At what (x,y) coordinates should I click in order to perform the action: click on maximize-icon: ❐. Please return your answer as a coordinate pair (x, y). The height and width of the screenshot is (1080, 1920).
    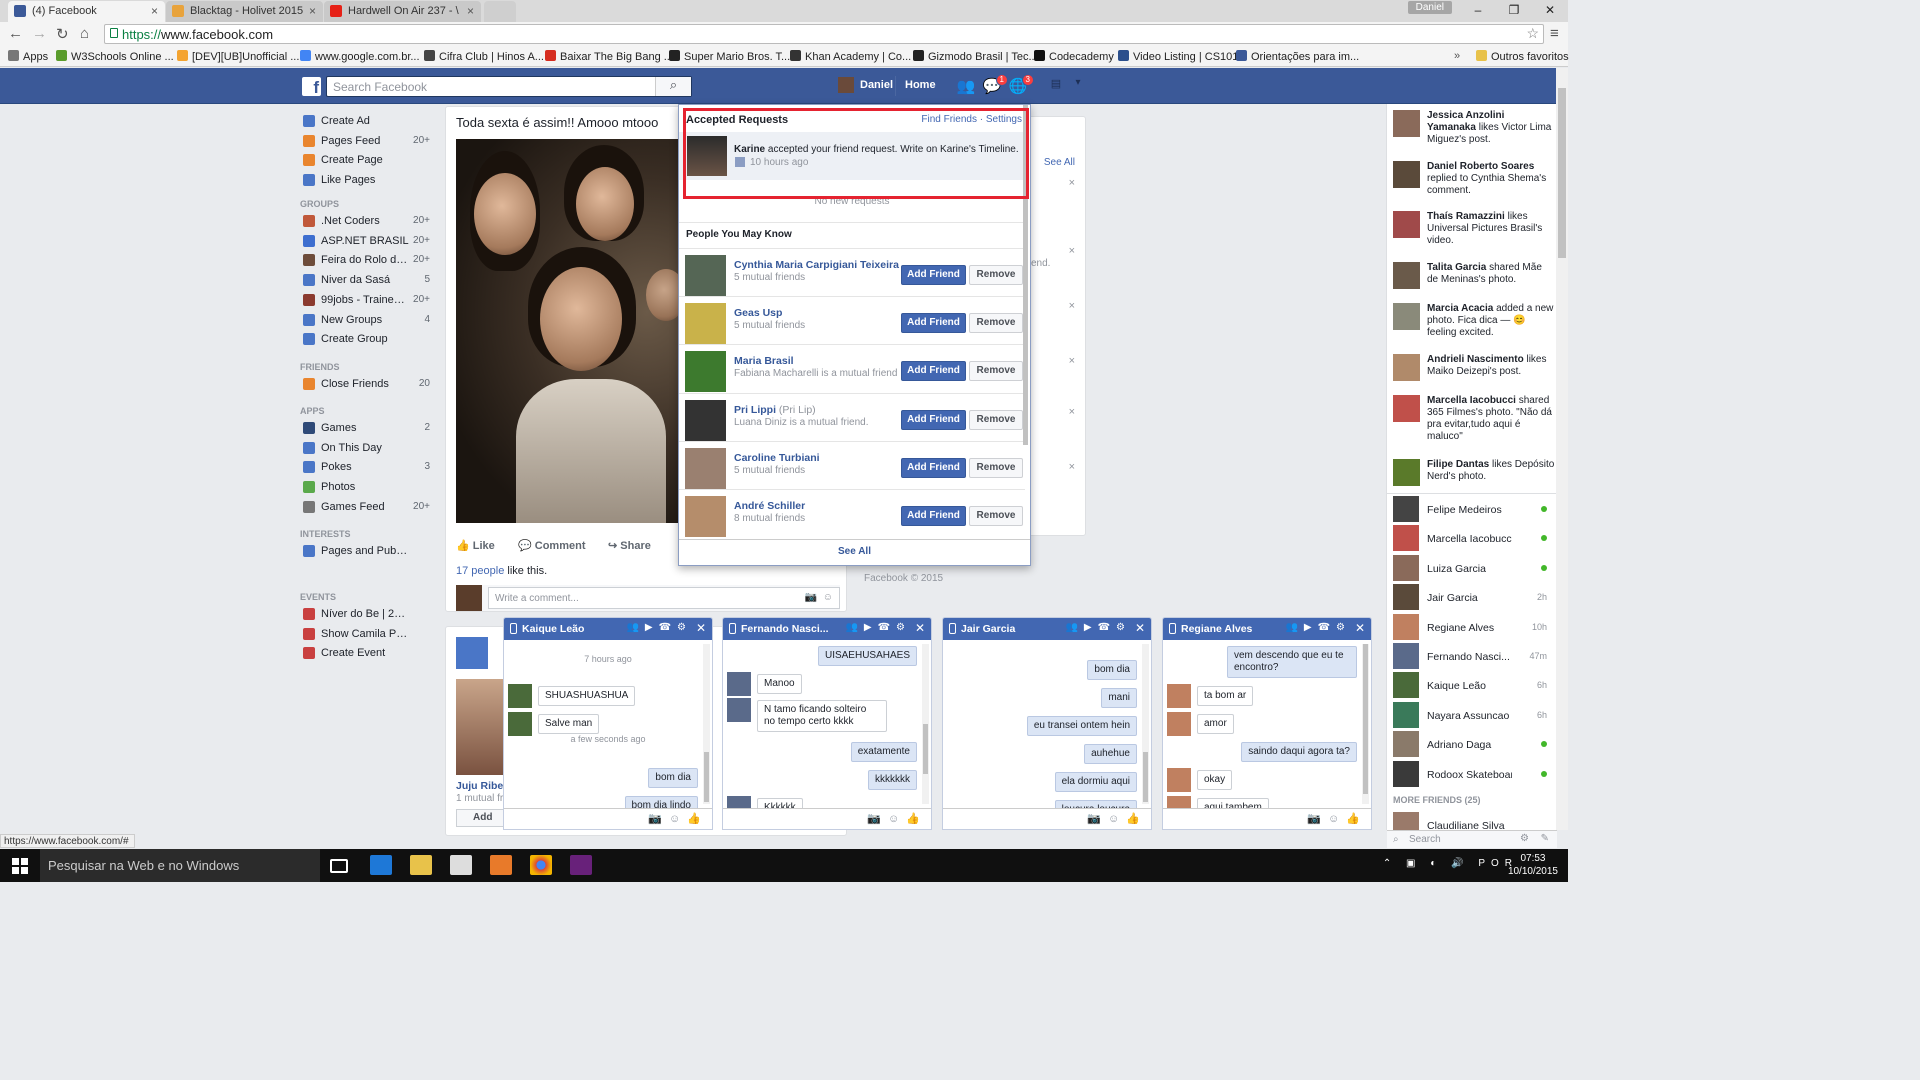
    Looking at the image, I should click on (1514, 10).